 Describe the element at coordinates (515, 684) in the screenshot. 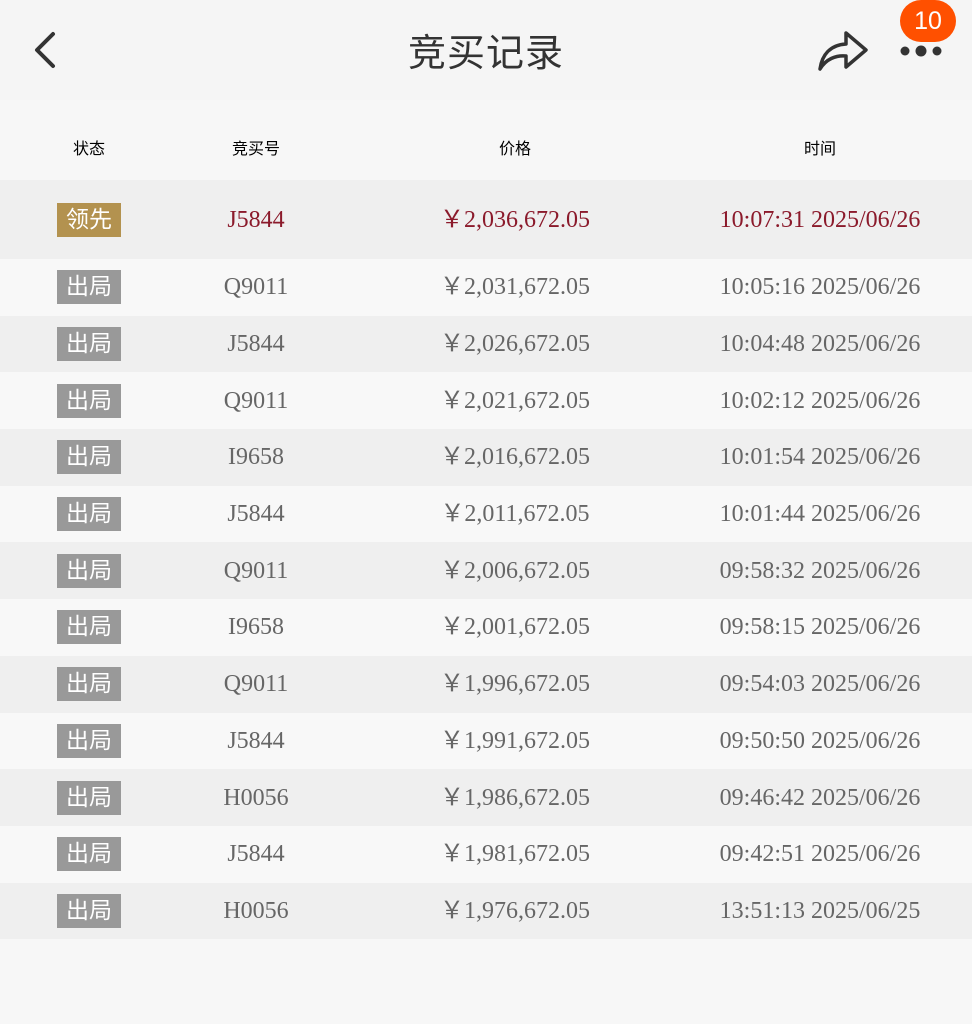

I see `bid-price: ￥1,996,672.05` at that location.